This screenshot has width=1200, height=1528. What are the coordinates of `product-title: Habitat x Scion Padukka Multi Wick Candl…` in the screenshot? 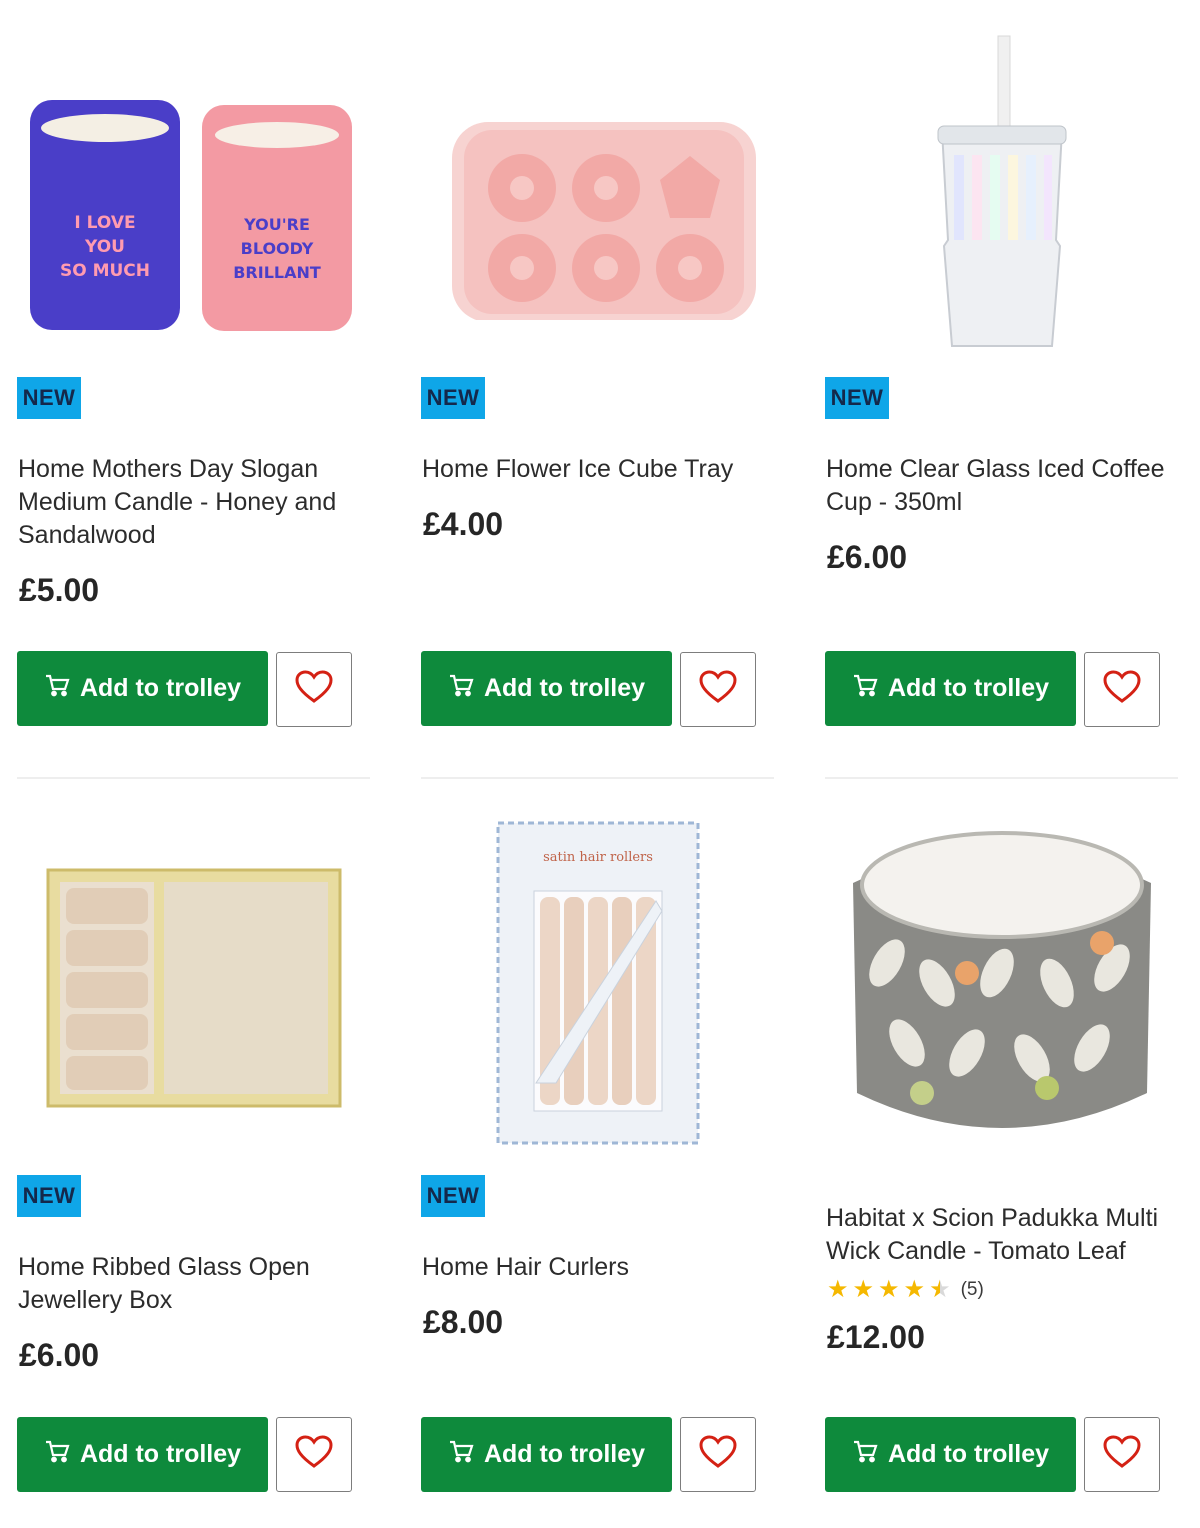 It's located at (1002, 1235).